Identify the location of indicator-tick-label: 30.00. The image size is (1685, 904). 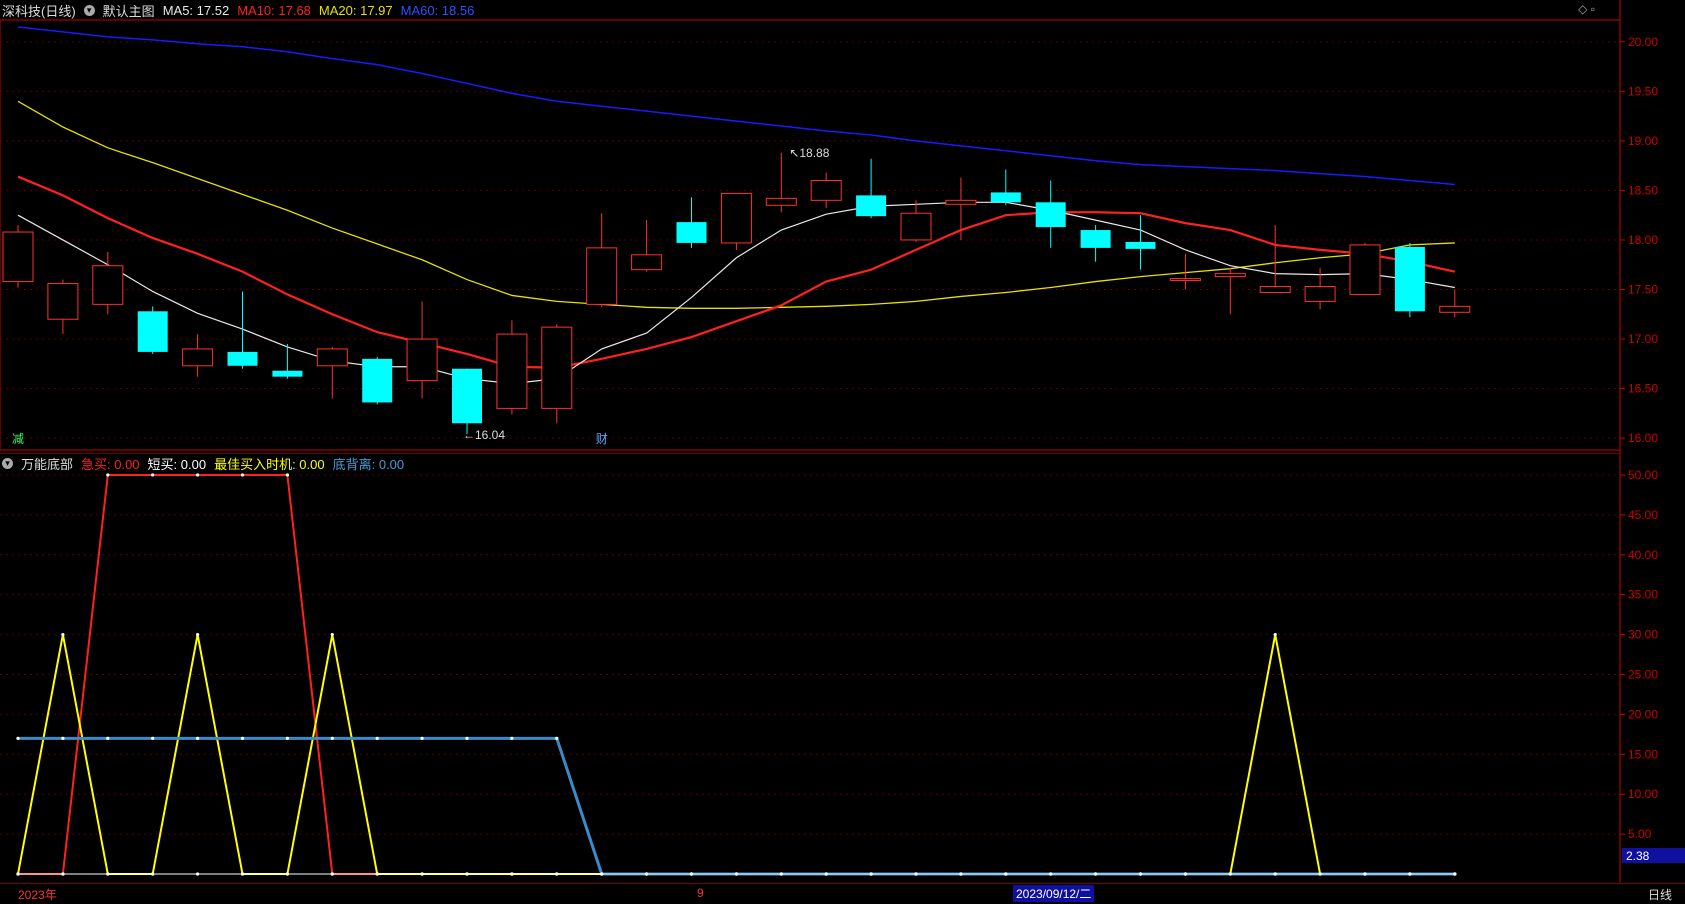
(1643, 635).